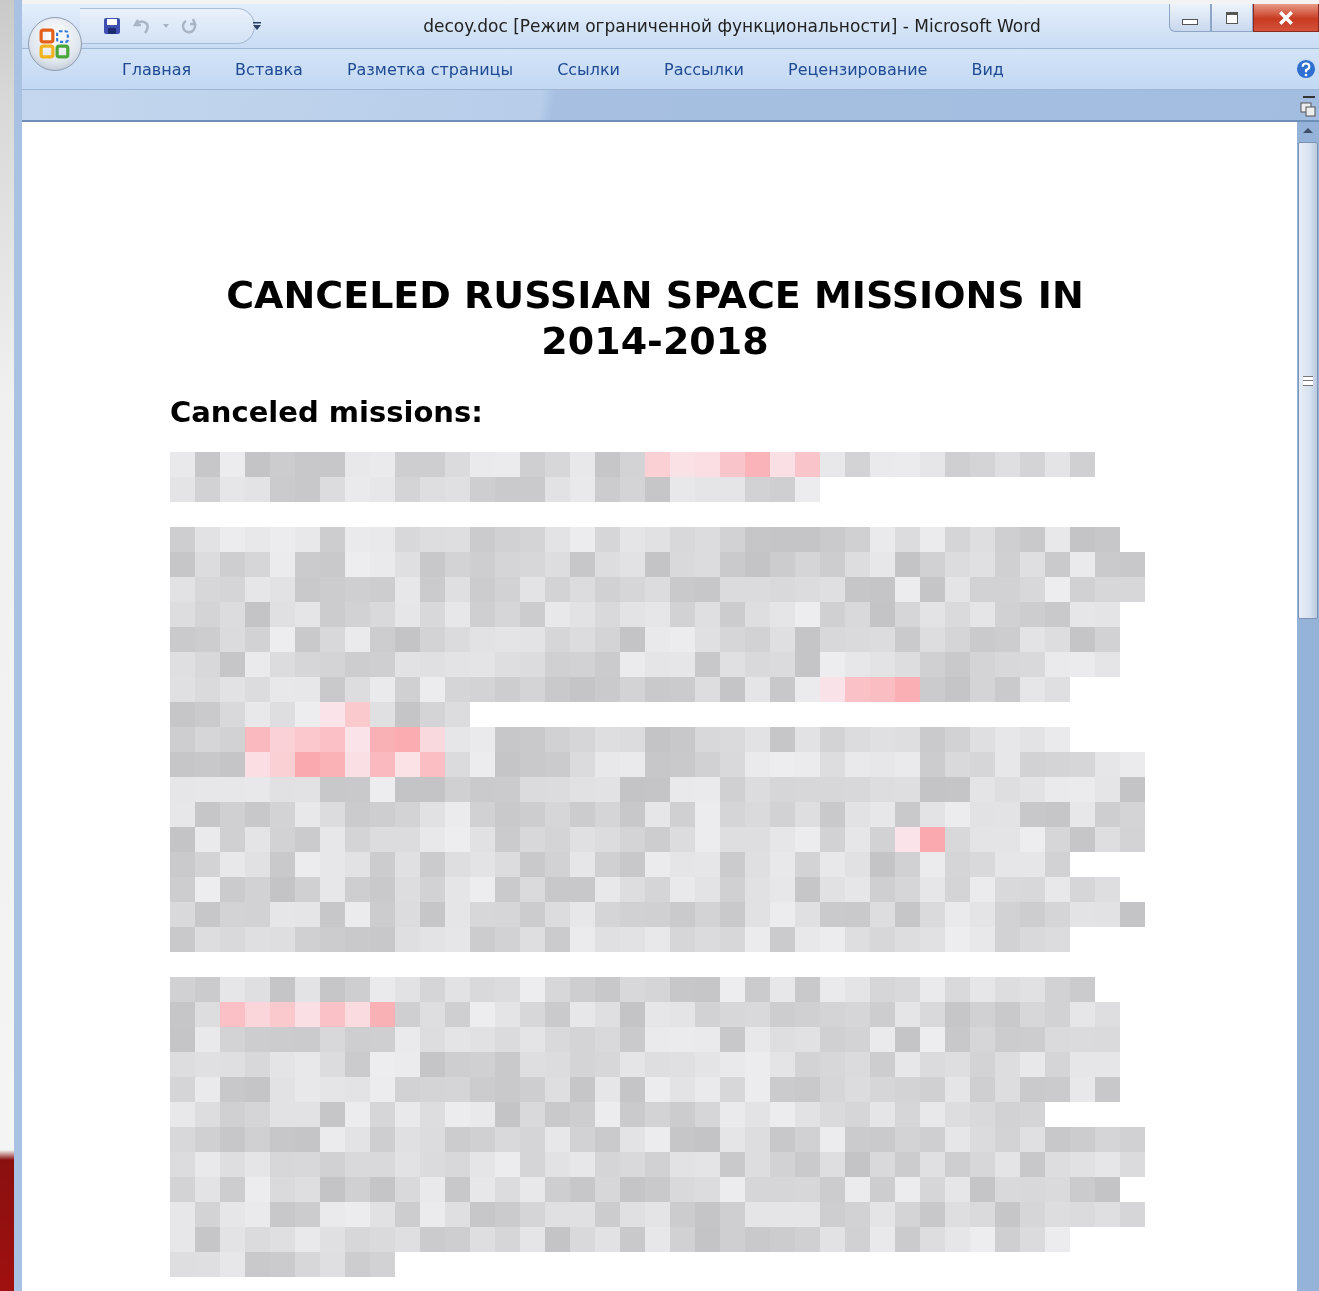 Image resolution: width=1319 pixels, height=1291 pixels. I want to click on customize-icon, so click(257, 26).